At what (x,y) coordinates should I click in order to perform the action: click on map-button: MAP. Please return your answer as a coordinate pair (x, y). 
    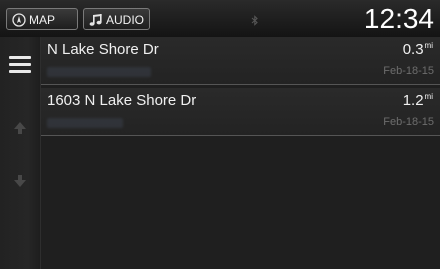
    Looking at the image, I should click on (42, 19).